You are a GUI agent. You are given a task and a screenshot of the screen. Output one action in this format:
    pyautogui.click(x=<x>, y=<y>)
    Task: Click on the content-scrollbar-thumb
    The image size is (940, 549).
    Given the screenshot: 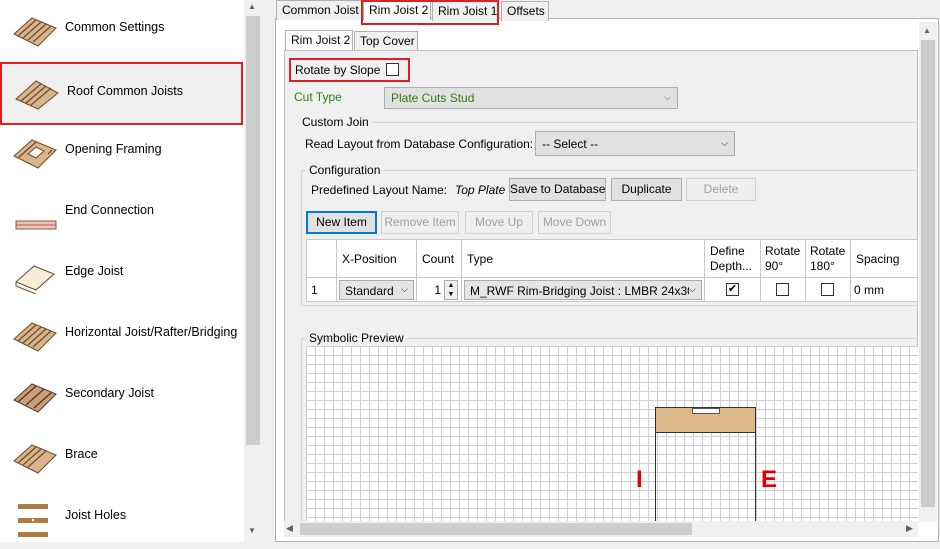 What is the action you would take?
    pyautogui.click(x=928, y=273)
    